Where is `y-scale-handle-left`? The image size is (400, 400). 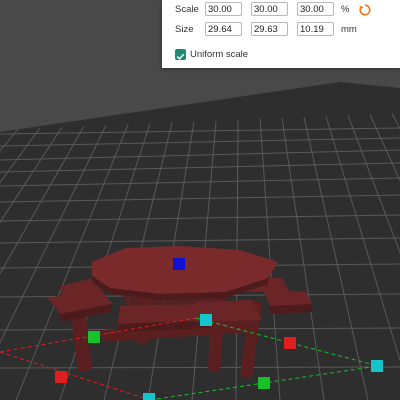
y-scale-handle-left is located at coordinates (94, 337).